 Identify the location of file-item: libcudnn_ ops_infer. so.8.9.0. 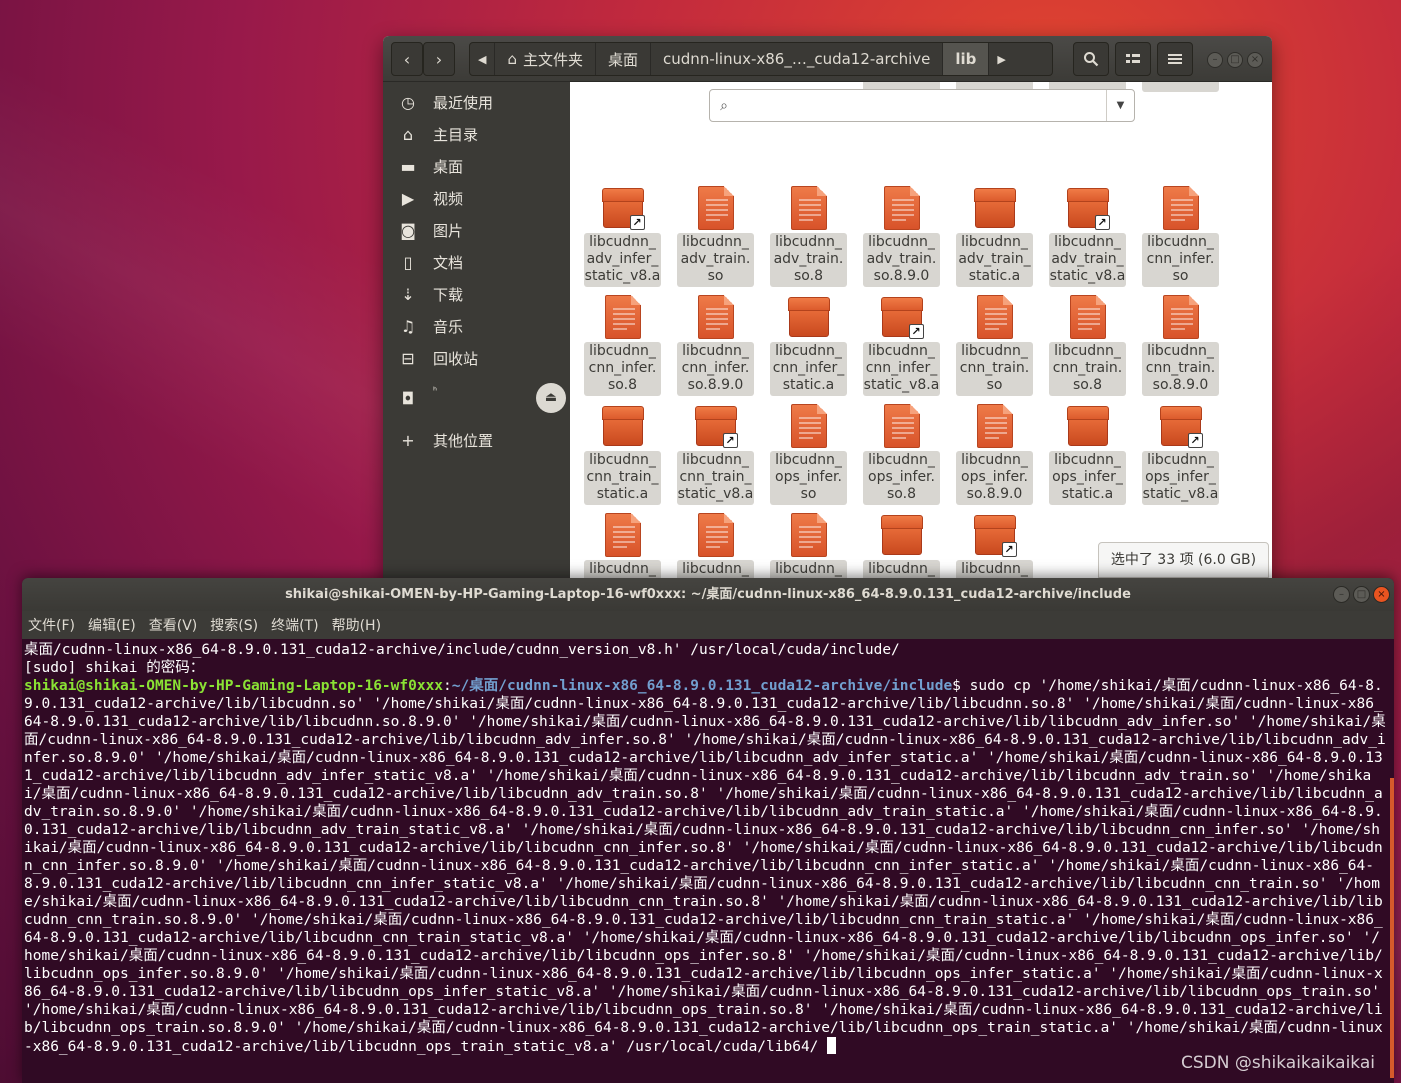
(994, 454).